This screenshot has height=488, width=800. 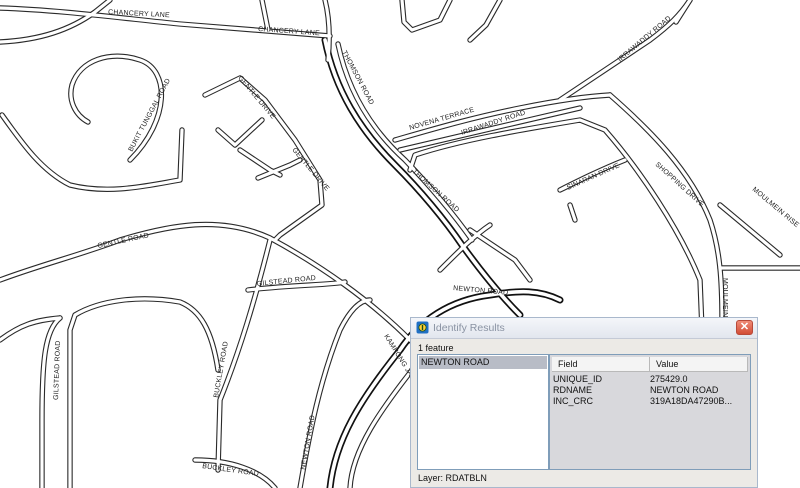 I want to click on layer-name: Layer: RDATBLN, so click(x=452, y=478).